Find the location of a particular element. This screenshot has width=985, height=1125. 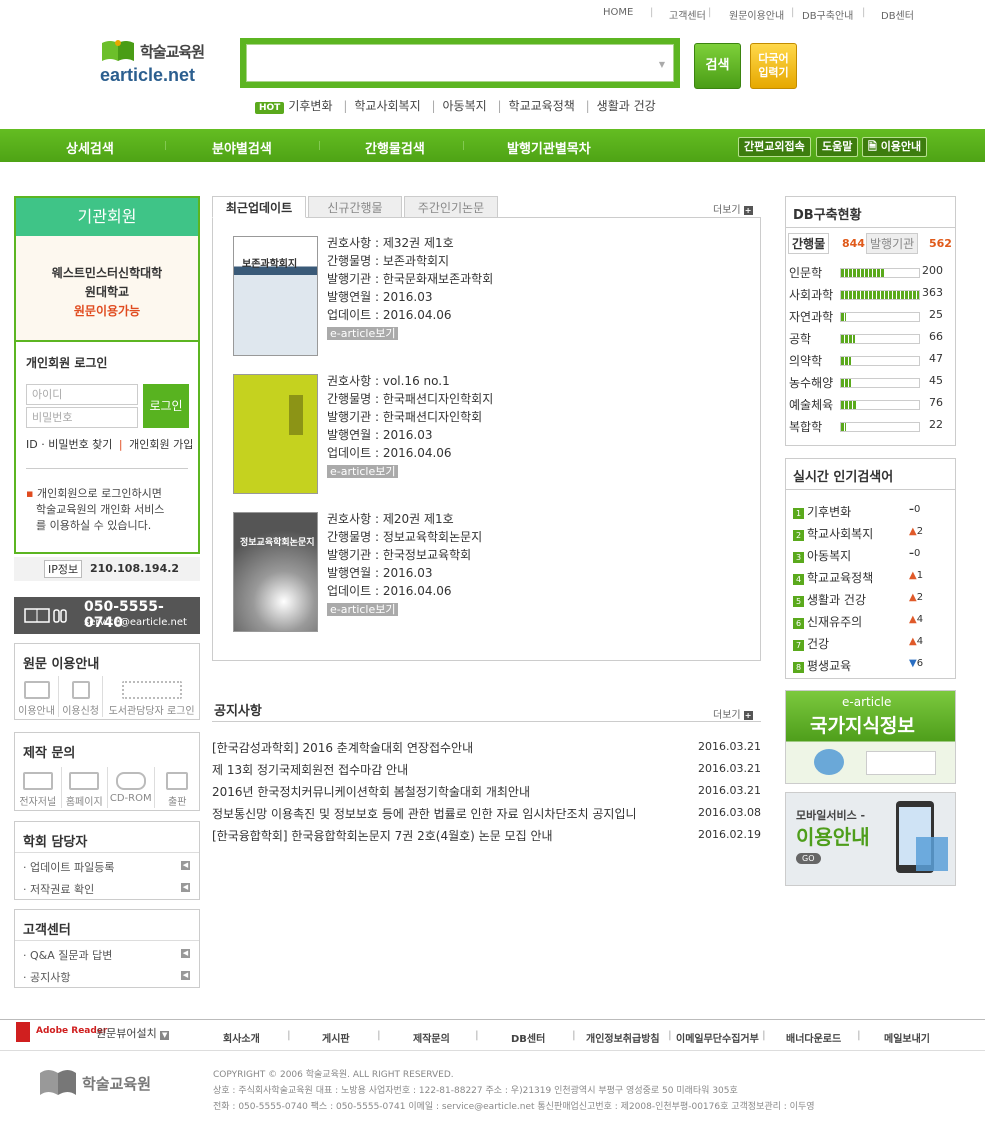

footer-link: 게시판 is located at coordinates (336, 1037).